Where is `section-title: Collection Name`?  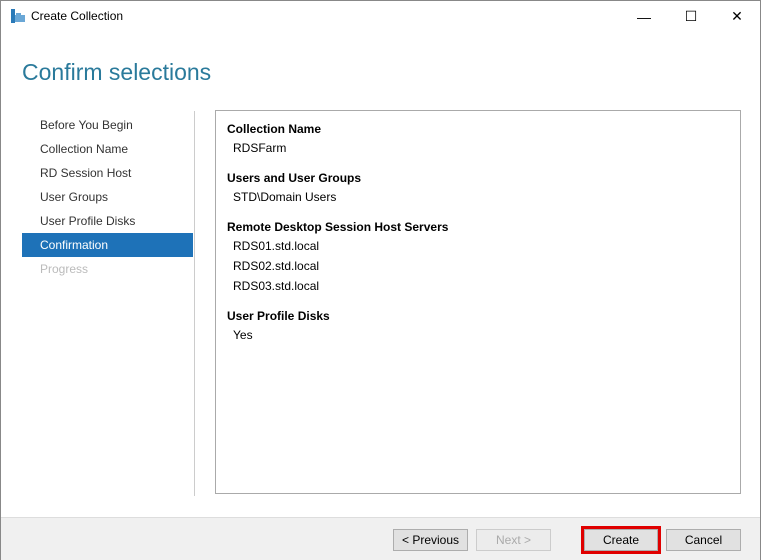
section-title: Collection Name is located at coordinates (274, 129).